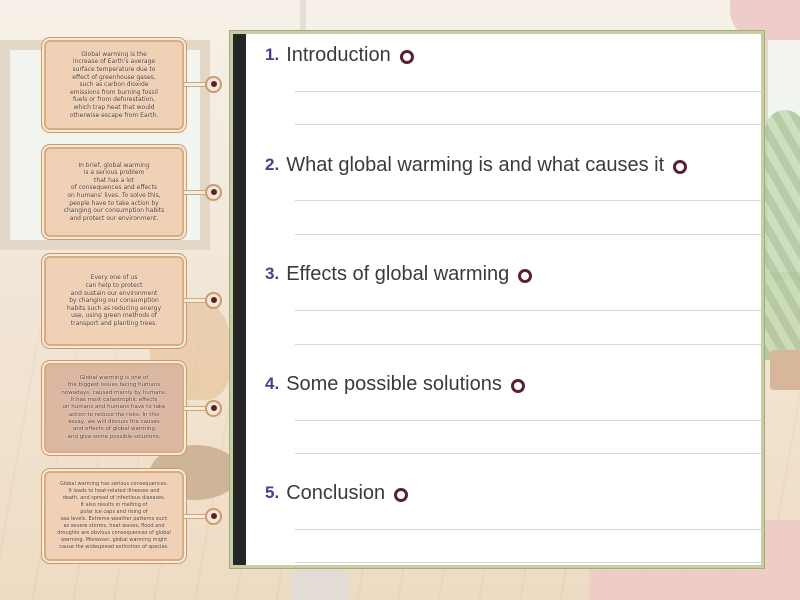  Describe the element at coordinates (272, 54) in the screenshot. I see `section-number: 1.` at that location.